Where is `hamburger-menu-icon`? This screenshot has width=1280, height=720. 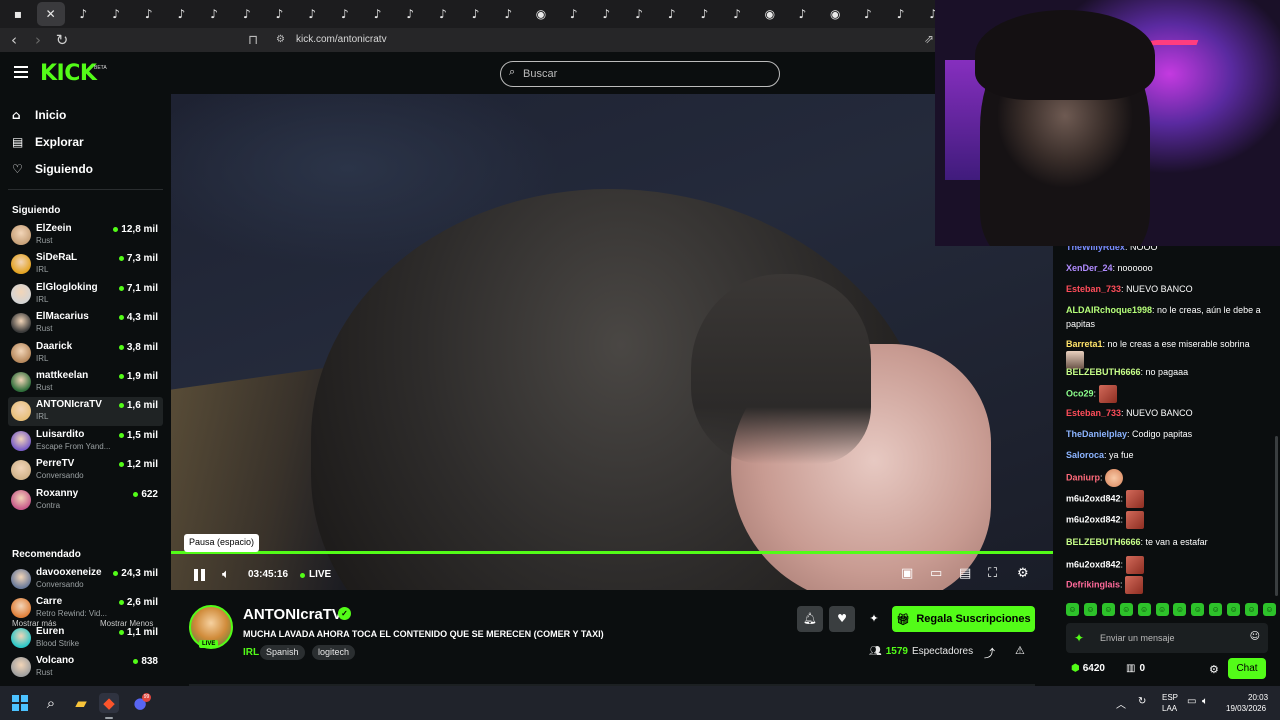
hamburger-menu-icon is located at coordinates (21, 72).